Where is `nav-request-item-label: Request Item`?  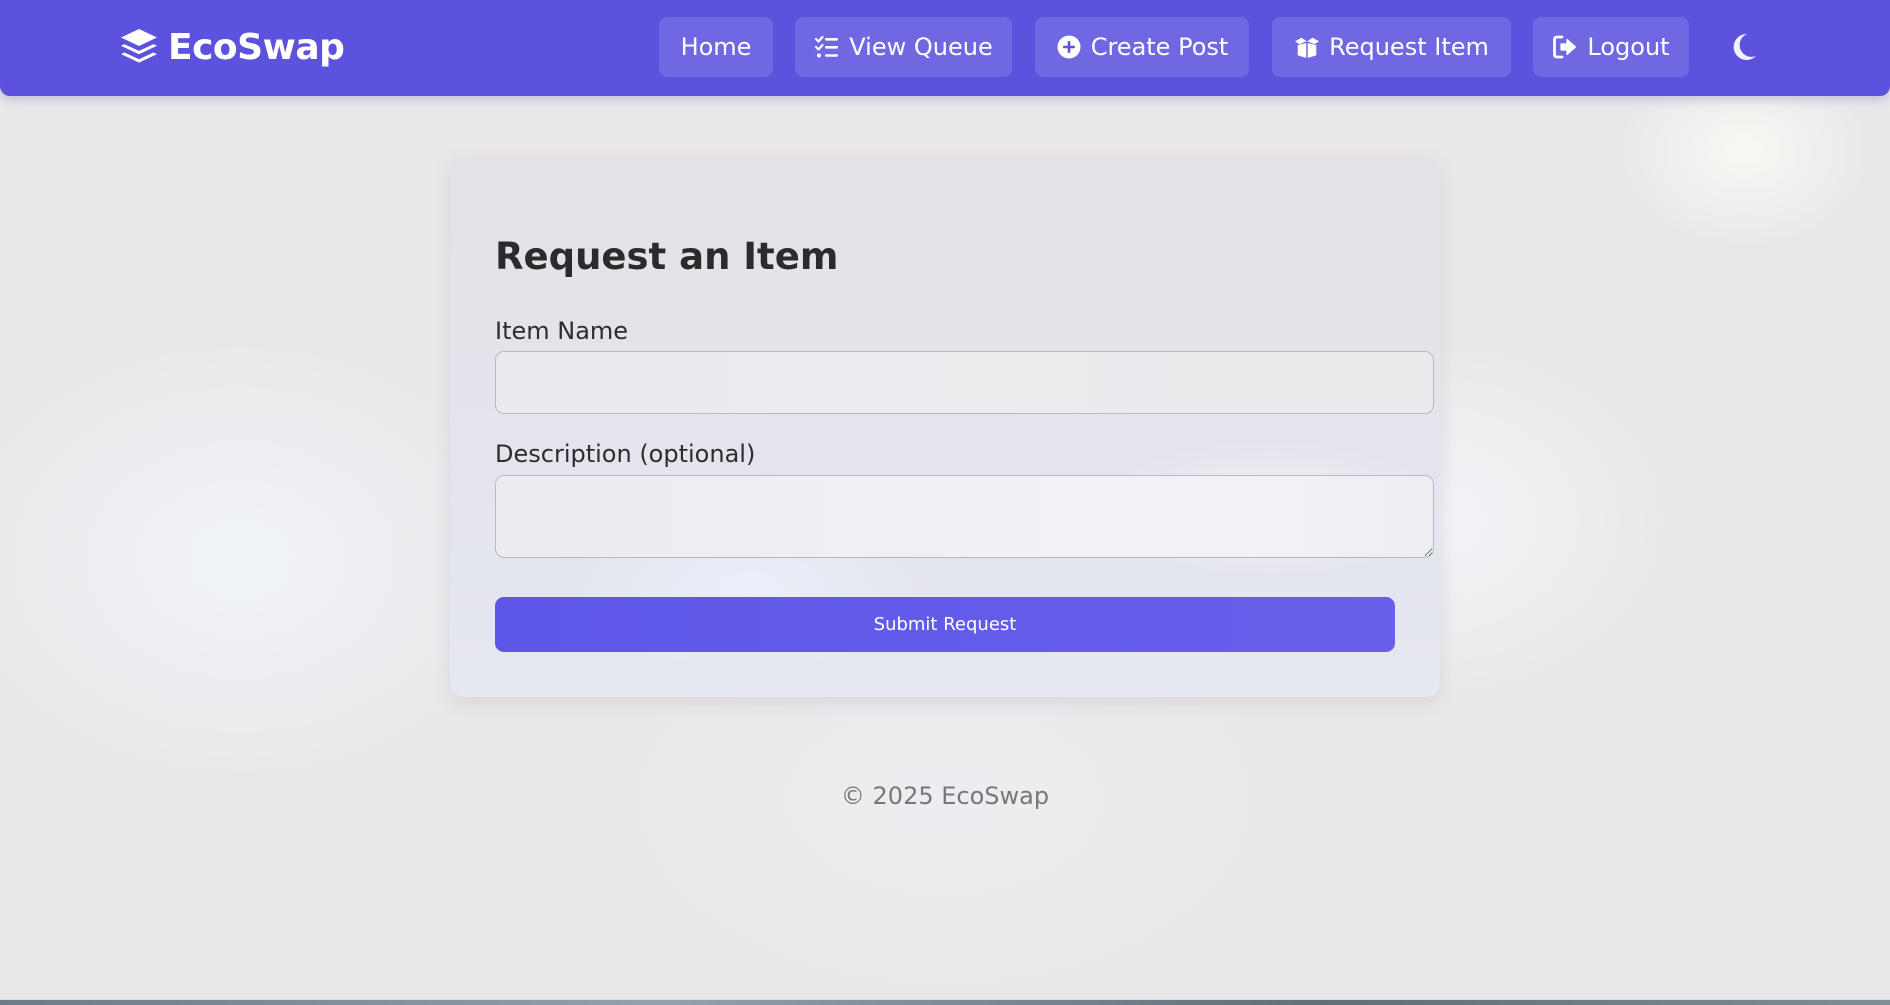
nav-request-item-label: Request Item is located at coordinates (1409, 47).